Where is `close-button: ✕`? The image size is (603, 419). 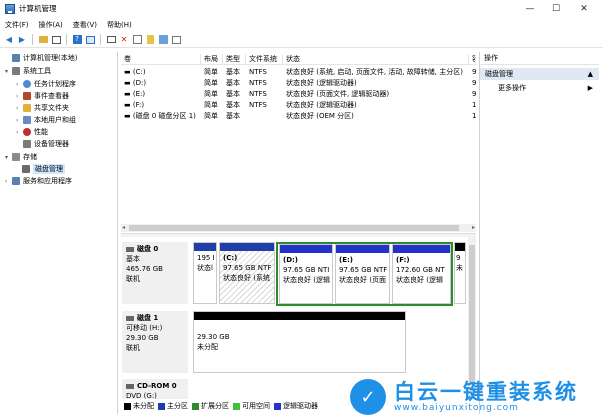 close-button: ✕ is located at coordinates (584, 8).